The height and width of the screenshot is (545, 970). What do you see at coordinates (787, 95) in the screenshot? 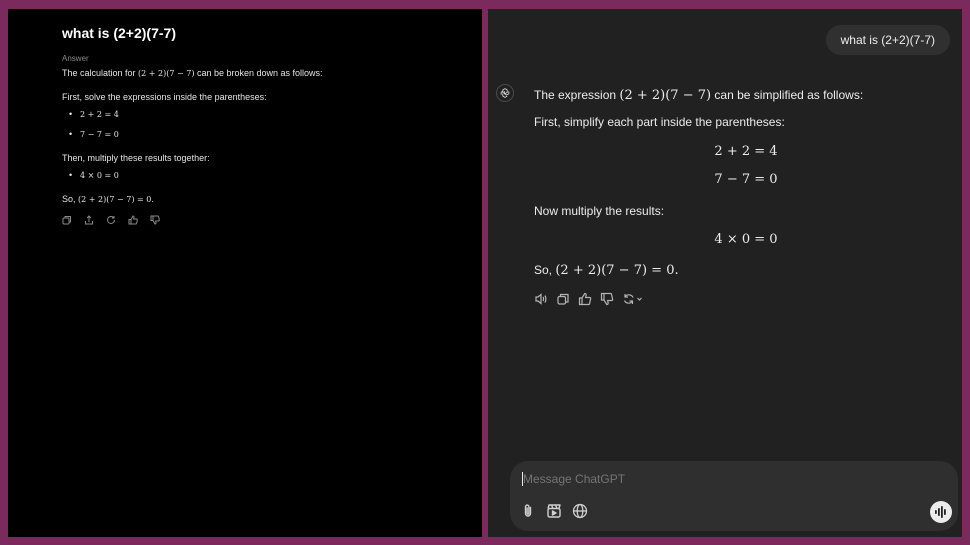
I see `intro-suffix: can be simplified as follows:` at bounding box center [787, 95].